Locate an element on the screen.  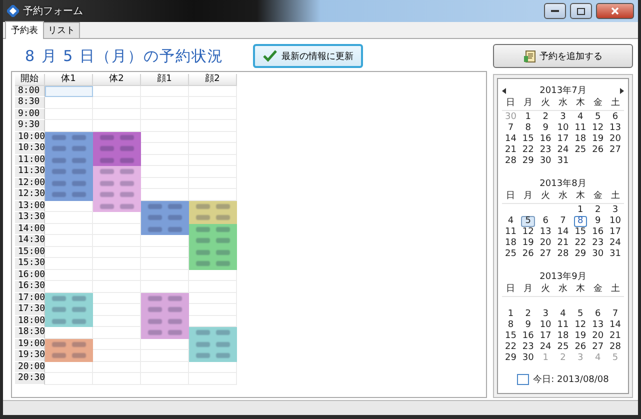
today-link: 今日: 2013/08/08 is located at coordinates (571, 379).